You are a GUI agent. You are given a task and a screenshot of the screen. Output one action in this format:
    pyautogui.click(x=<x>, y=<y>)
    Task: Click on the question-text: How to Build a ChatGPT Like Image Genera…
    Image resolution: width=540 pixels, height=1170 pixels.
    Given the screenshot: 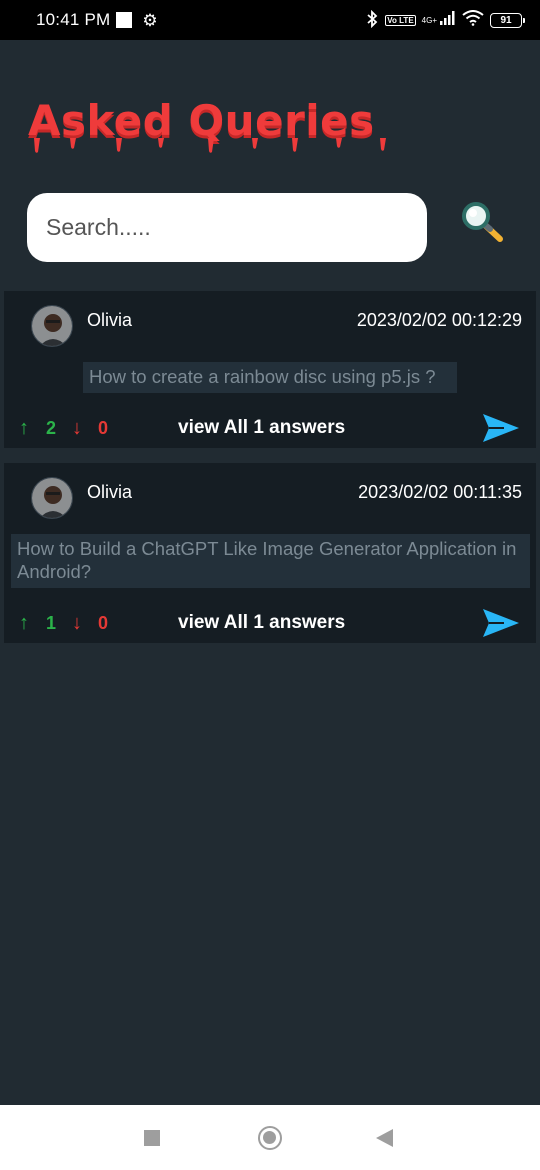 What is the action you would take?
    pyautogui.click(x=270, y=561)
    